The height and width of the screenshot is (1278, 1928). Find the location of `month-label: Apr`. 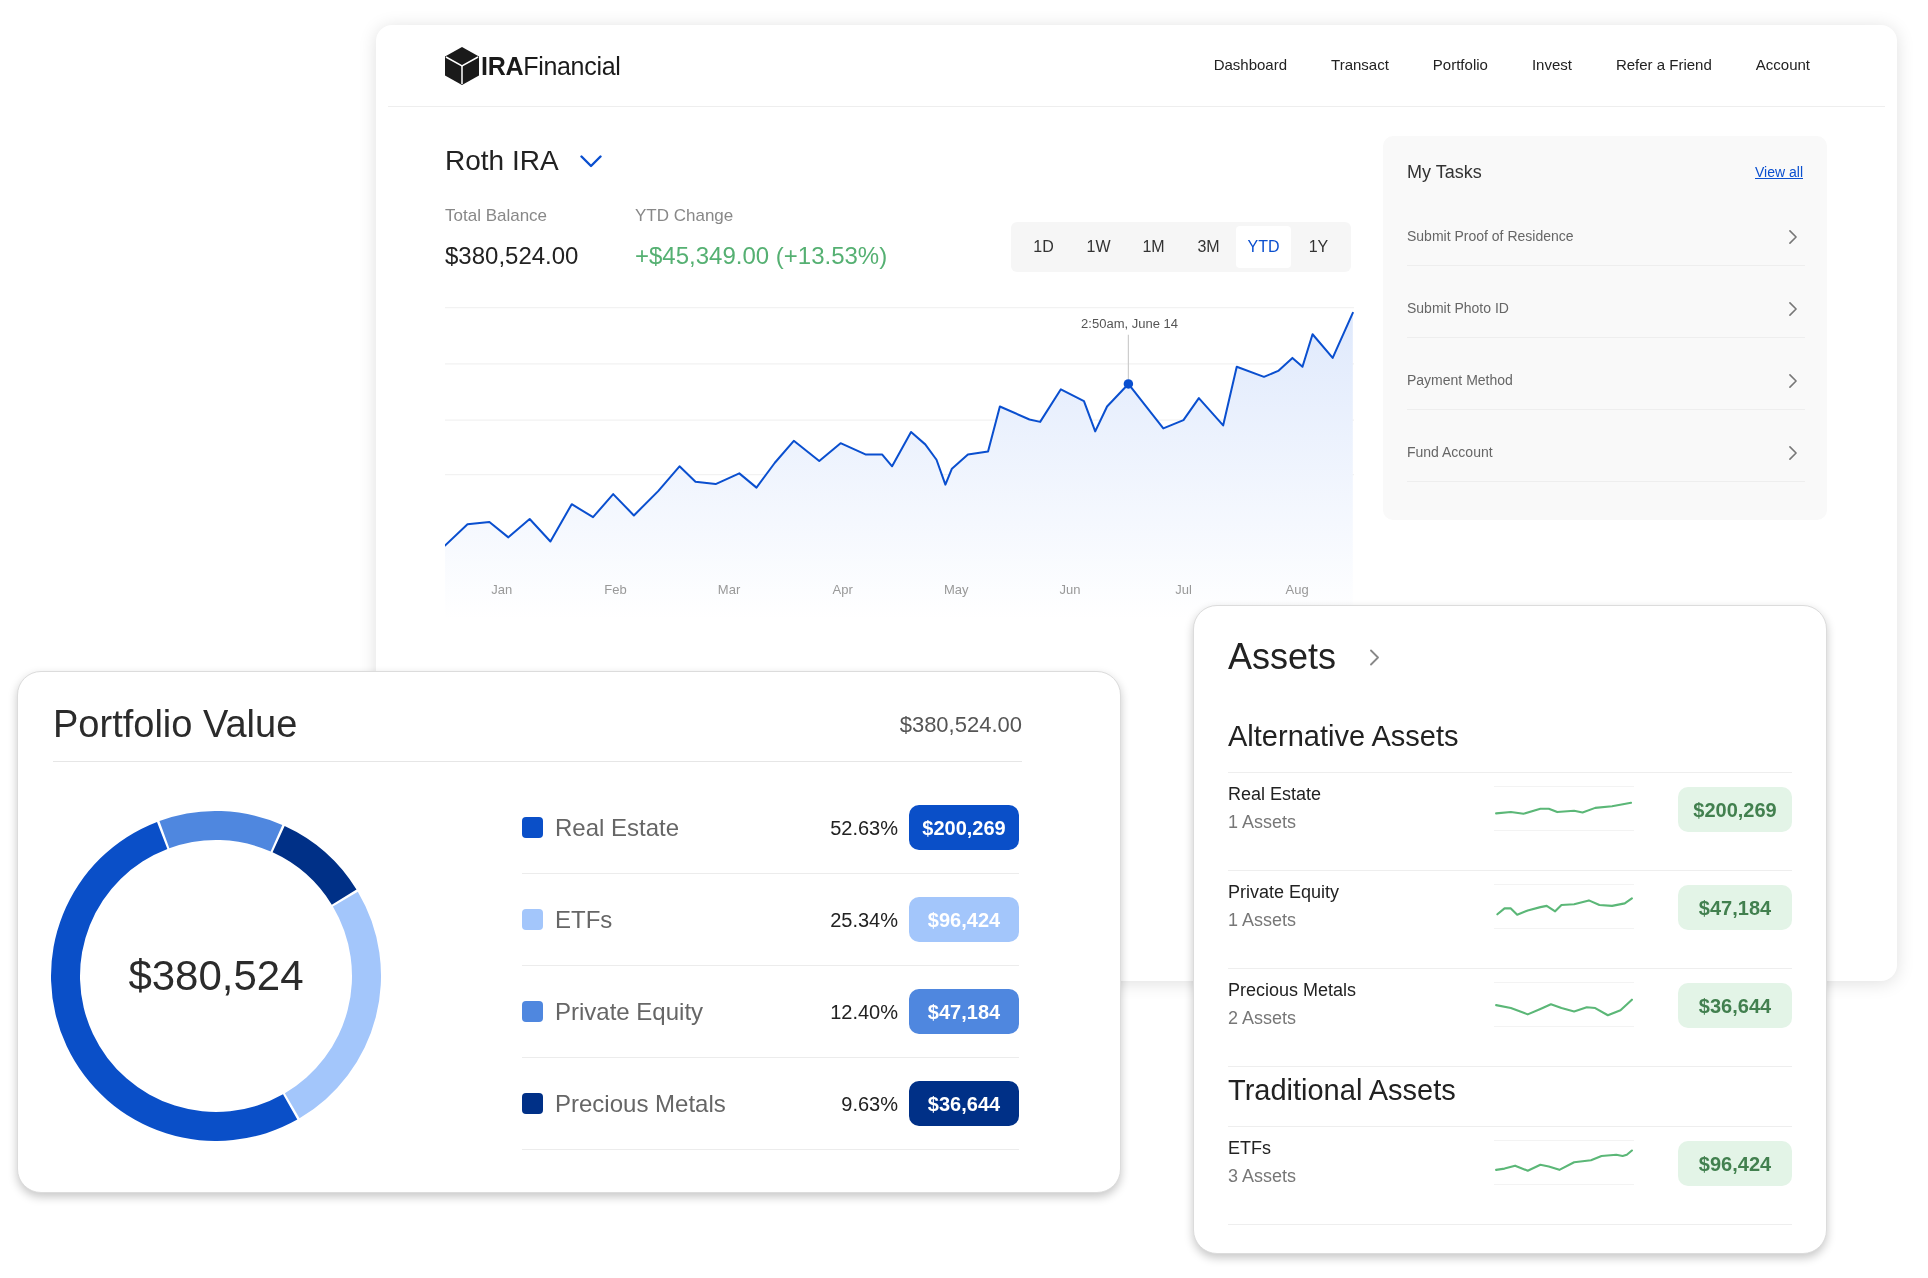

month-label: Apr is located at coordinates (842, 590).